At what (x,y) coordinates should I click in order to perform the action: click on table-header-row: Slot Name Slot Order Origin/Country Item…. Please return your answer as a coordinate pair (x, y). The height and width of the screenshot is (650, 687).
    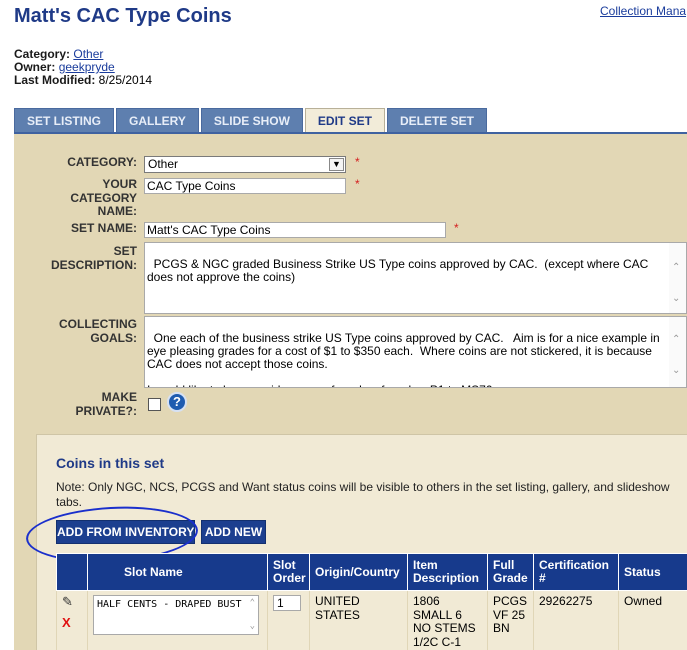
    Looking at the image, I should click on (371, 572).